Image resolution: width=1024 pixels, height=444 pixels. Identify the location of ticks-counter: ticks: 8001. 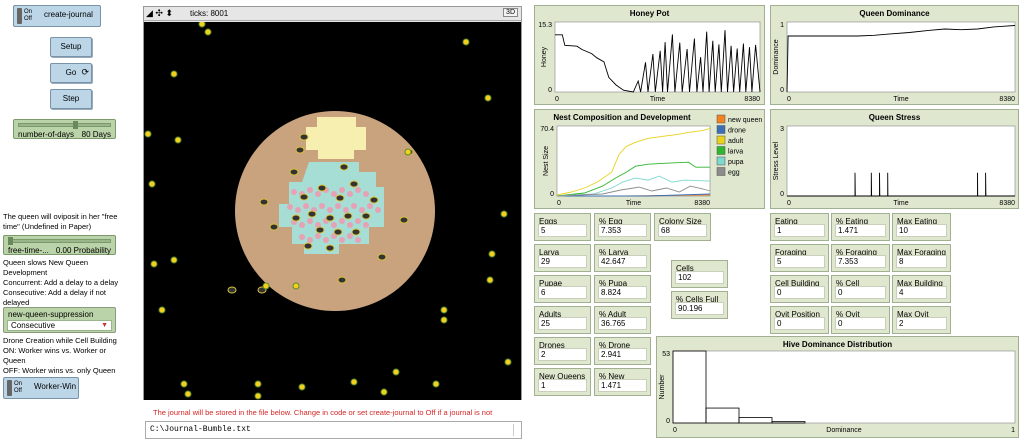
(209, 13).